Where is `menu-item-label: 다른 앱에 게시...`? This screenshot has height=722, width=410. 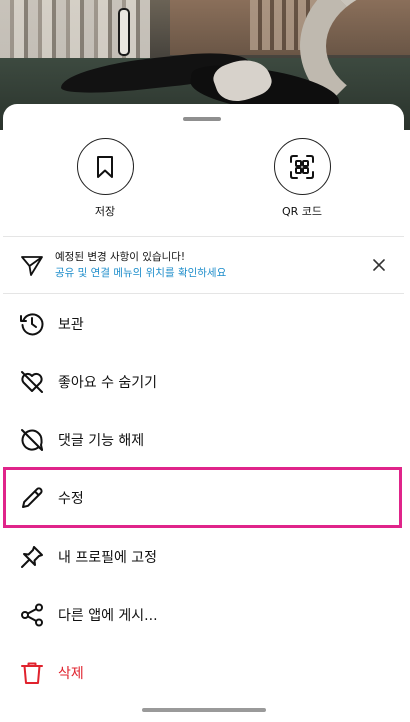
menu-item-label: 다른 앱에 게시... is located at coordinates (108, 616).